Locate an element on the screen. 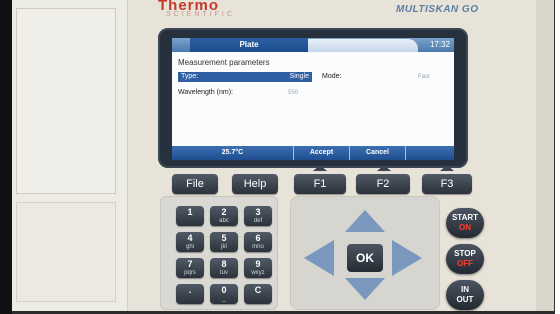  key-3-letters: def is located at coordinates (258, 221).